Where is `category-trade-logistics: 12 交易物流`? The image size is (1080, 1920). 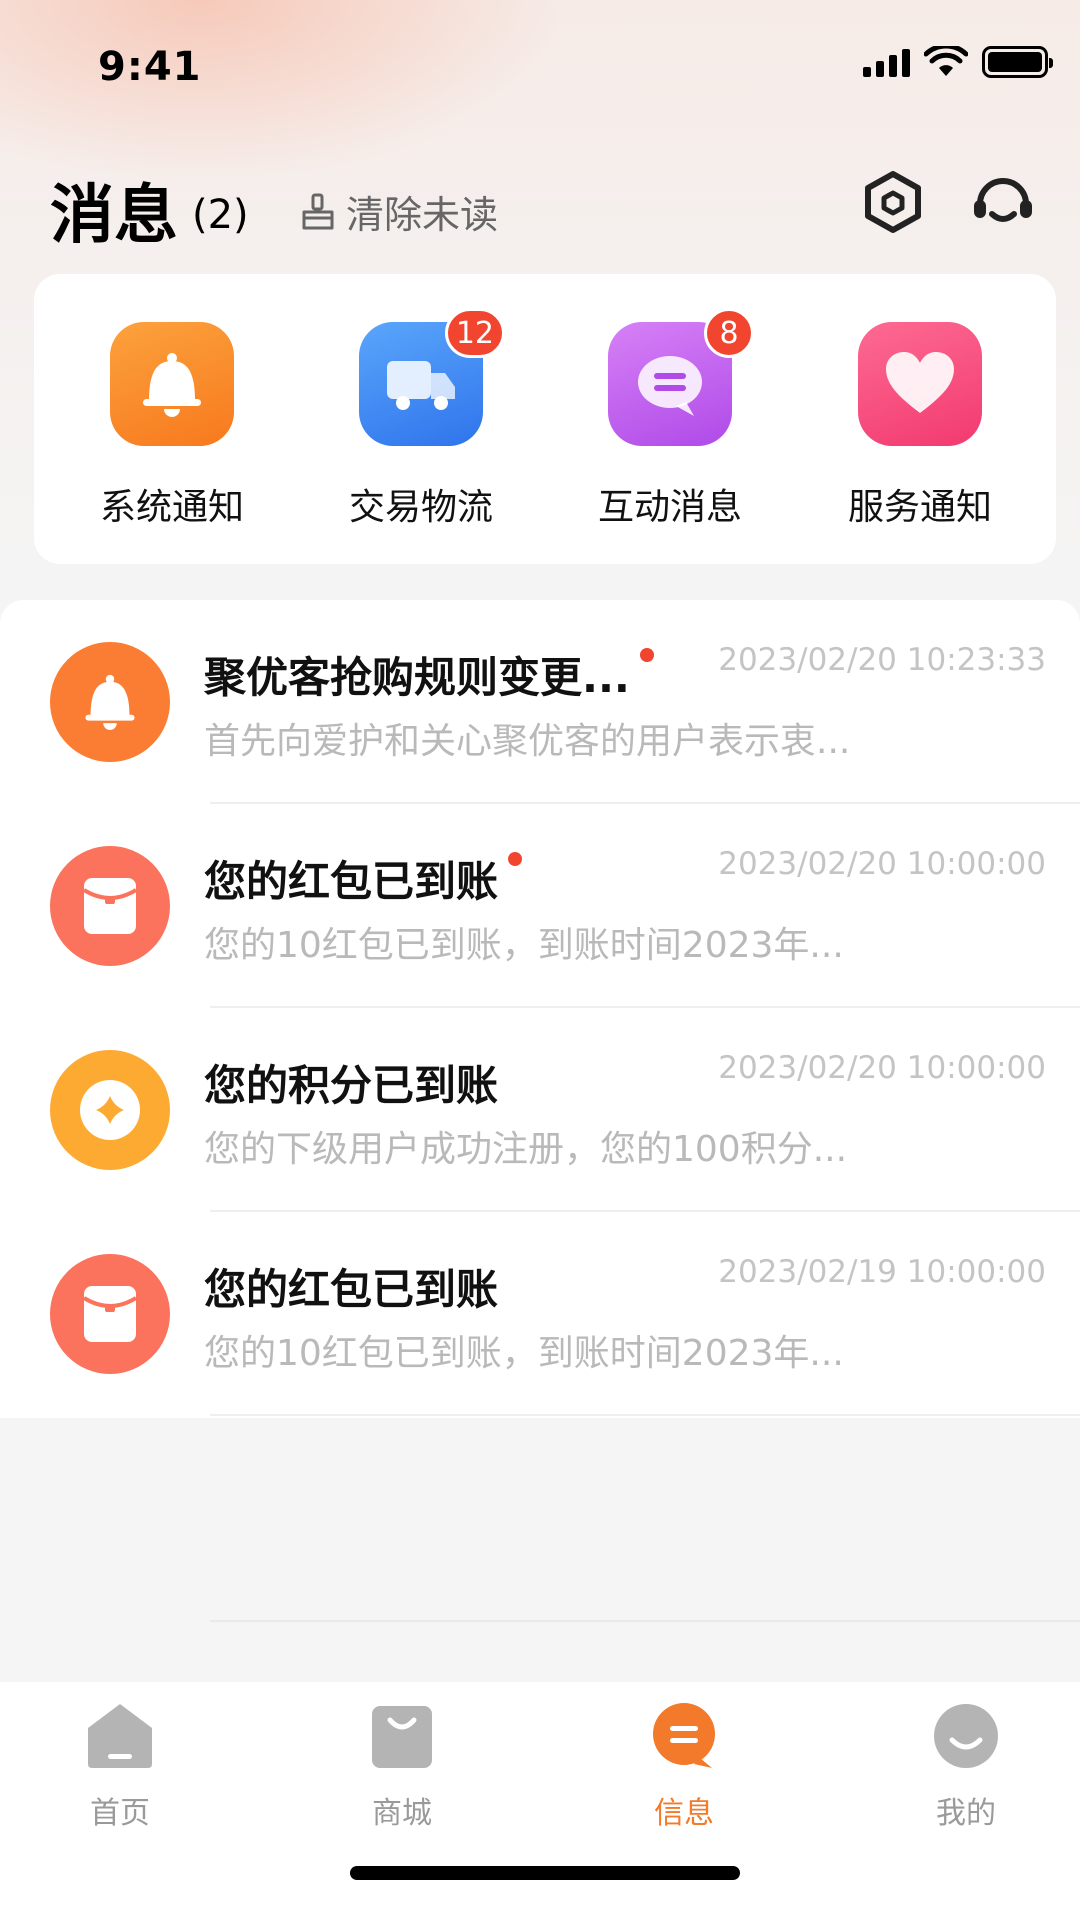 category-trade-logistics: 12 交易物流 is located at coordinates (421, 419).